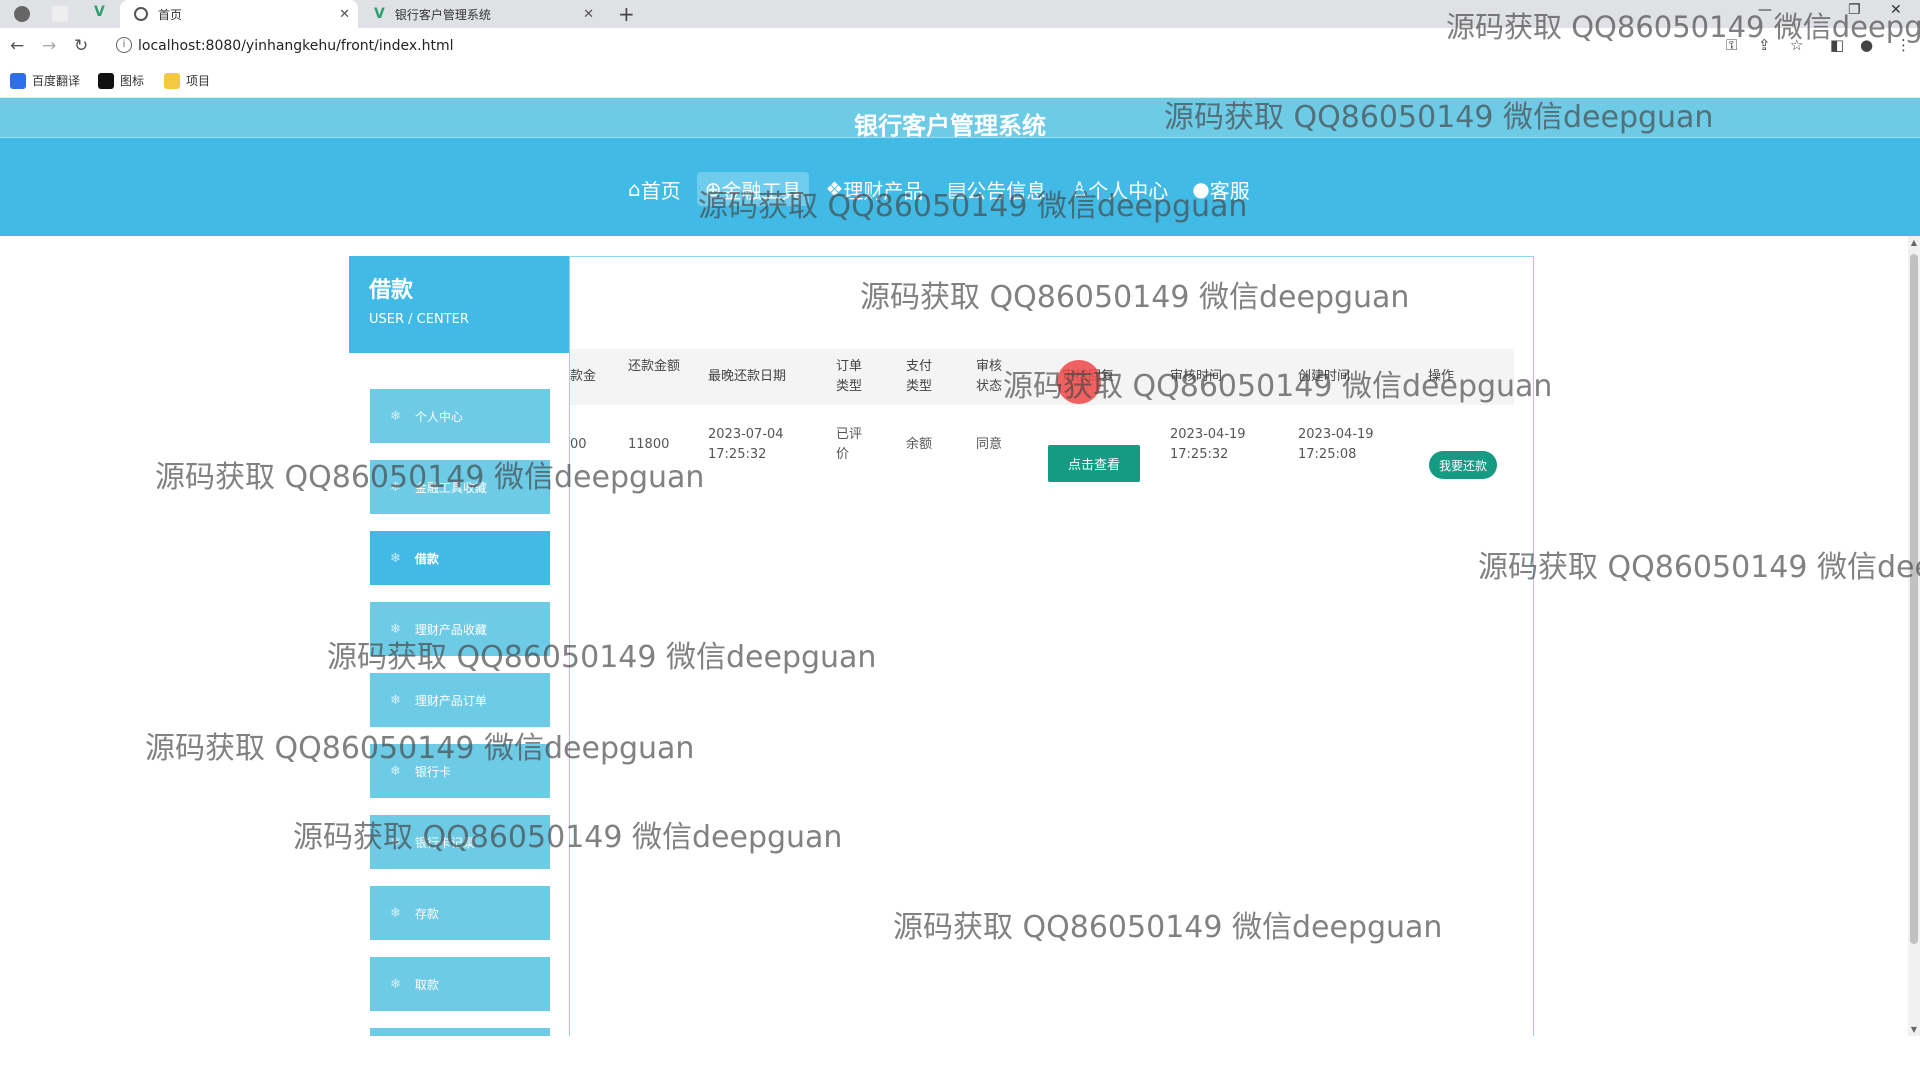 This screenshot has width=1920, height=1072. Describe the element at coordinates (746, 444) in the screenshot. I see `cell-deadline: 2023-07-04 17:25:32` at that location.